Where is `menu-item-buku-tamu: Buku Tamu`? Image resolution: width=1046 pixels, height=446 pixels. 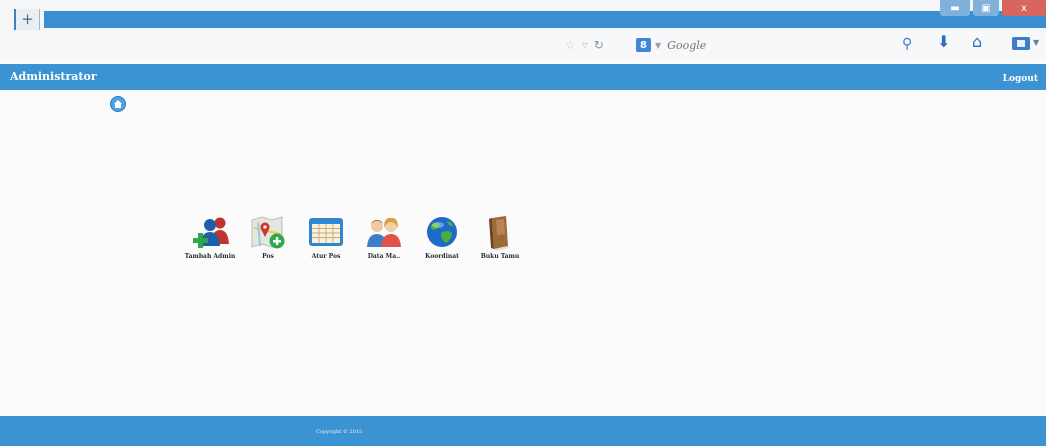
menu-item-buku-tamu: Buku Tamu is located at coordinates (500, 237).